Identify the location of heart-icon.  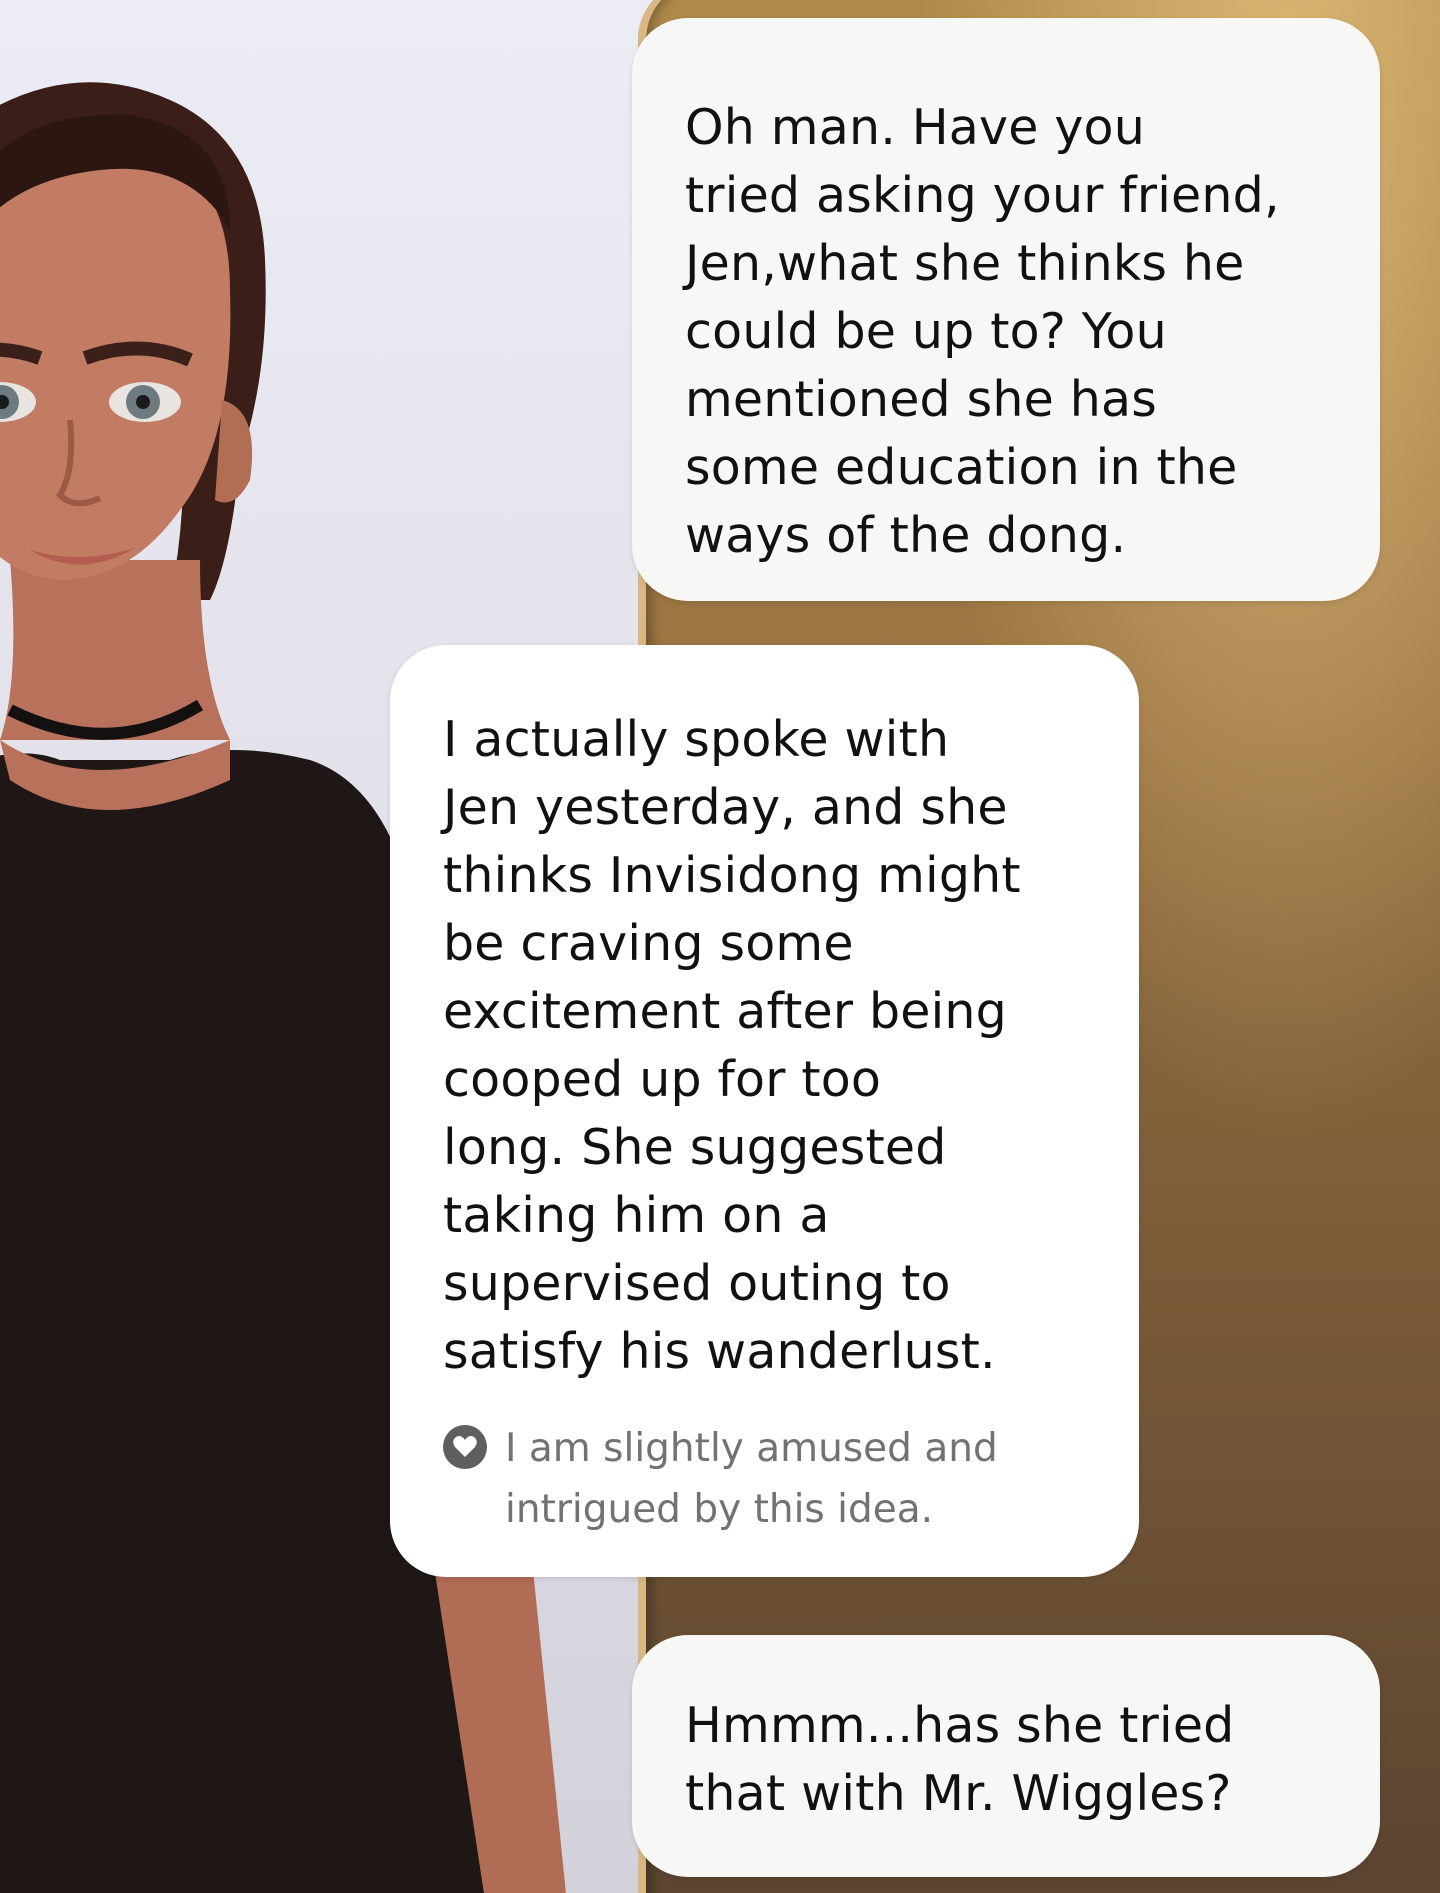
(465, 1447).